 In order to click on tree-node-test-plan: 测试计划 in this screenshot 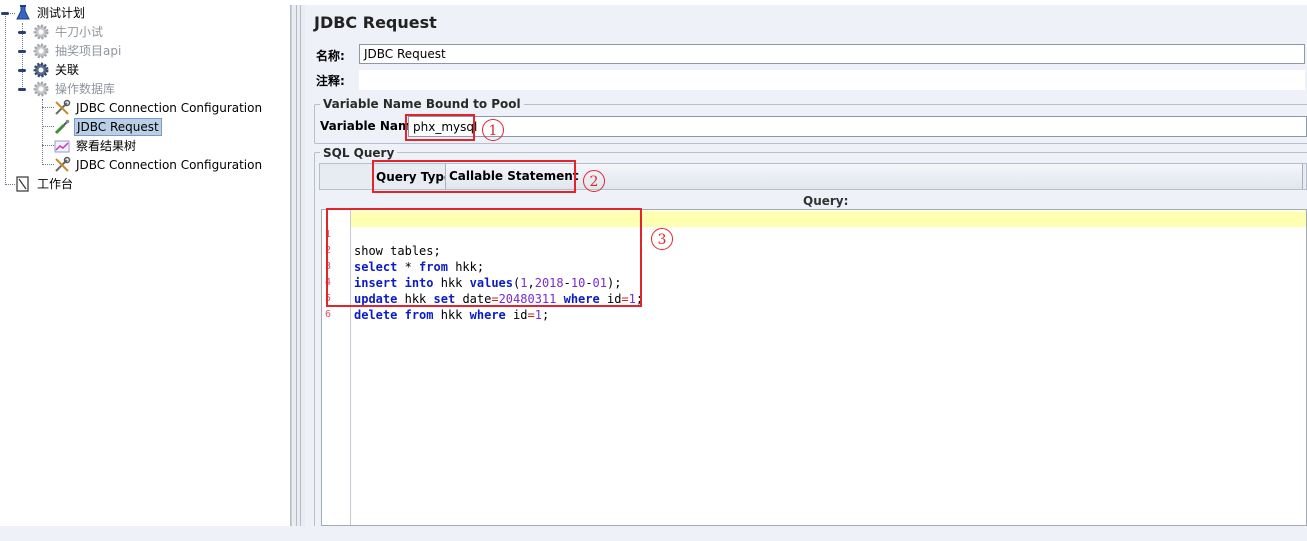, I will do `click(50, 13)`.